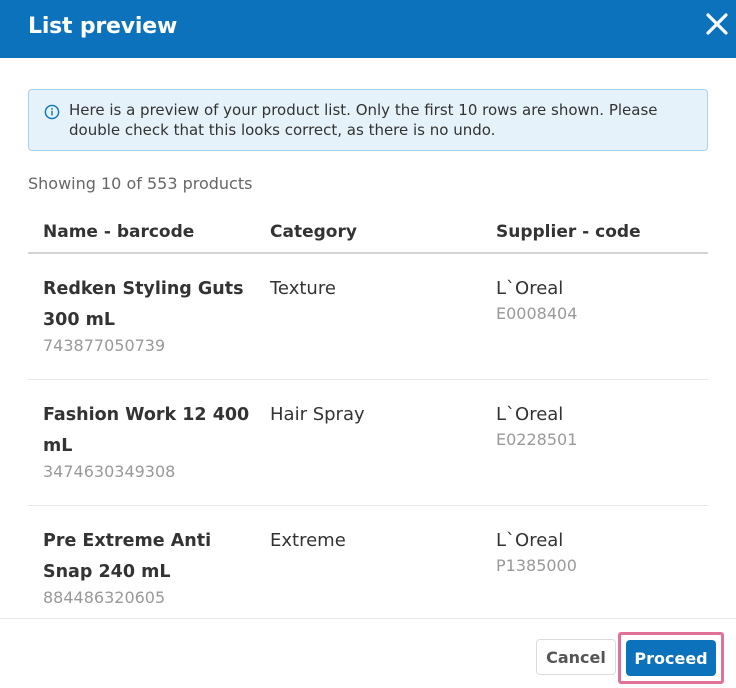 The width and height of the screenshot is (736, 688). What do you see at coordinates (143, 304) in the screenshot?
I see `product-name: Redken Styling Guts 300 mL` at bounding box center [143, 304].